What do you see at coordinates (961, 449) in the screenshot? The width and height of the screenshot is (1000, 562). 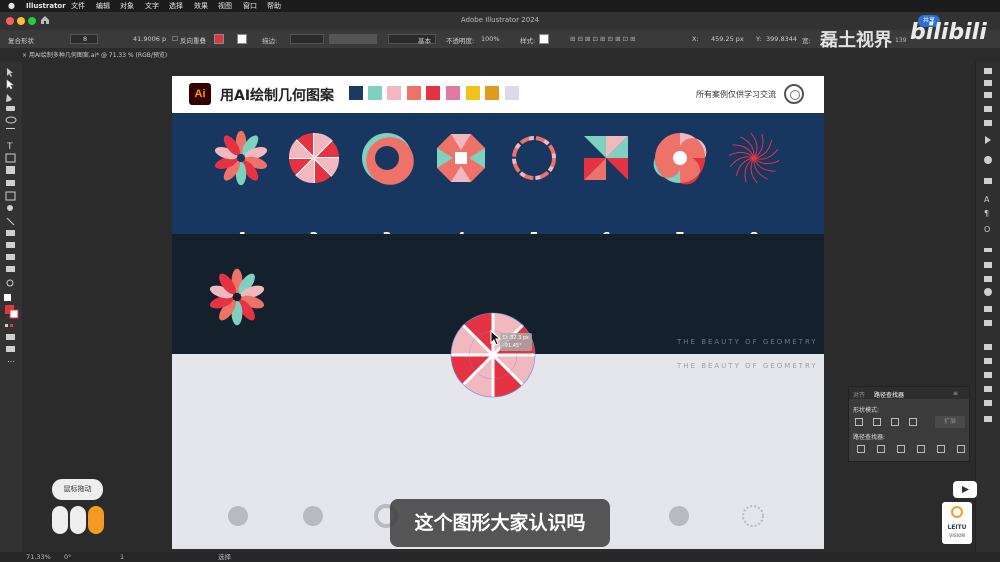 I see `minus-back-button` at bounding box center [961, 449].